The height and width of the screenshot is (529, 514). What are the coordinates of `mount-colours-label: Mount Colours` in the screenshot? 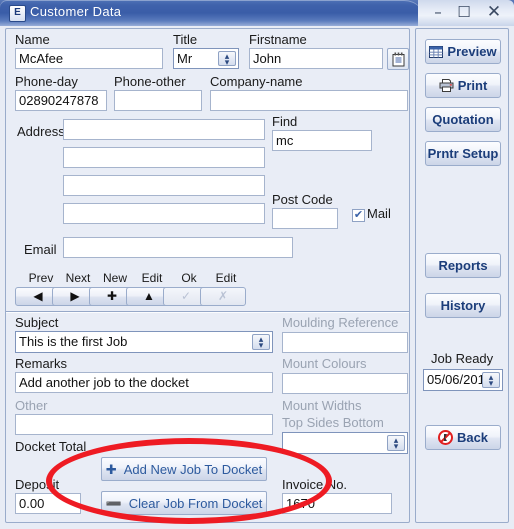 It's located at (324, 363).